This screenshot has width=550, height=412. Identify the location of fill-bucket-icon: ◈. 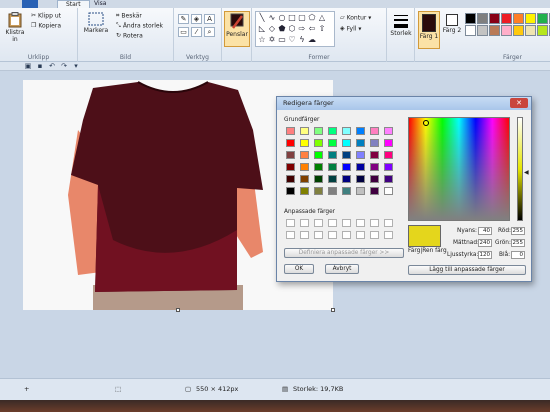
(196, 19).